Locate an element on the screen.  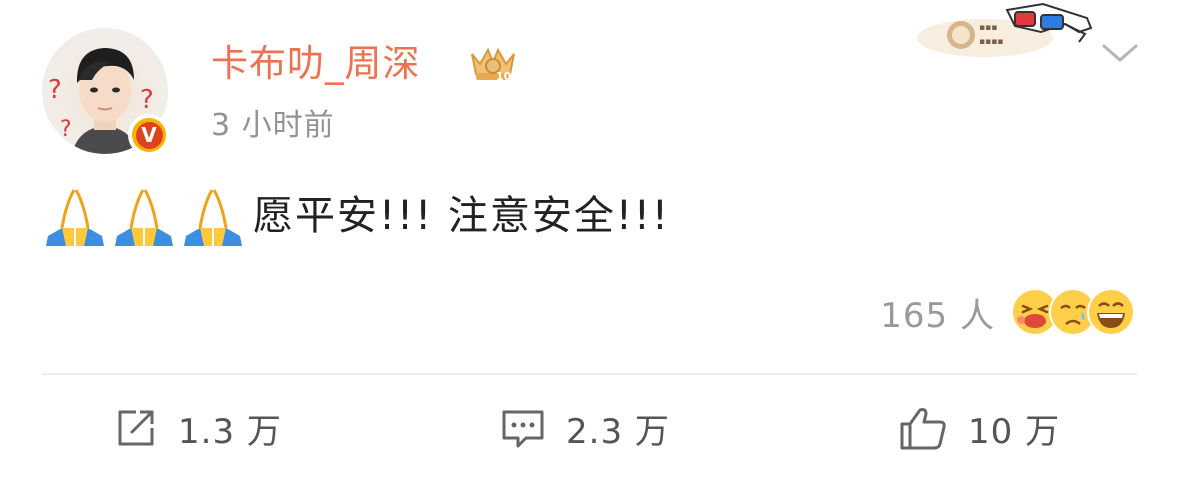
laugh-emoji-icon is located at coordinates (1111, 312).